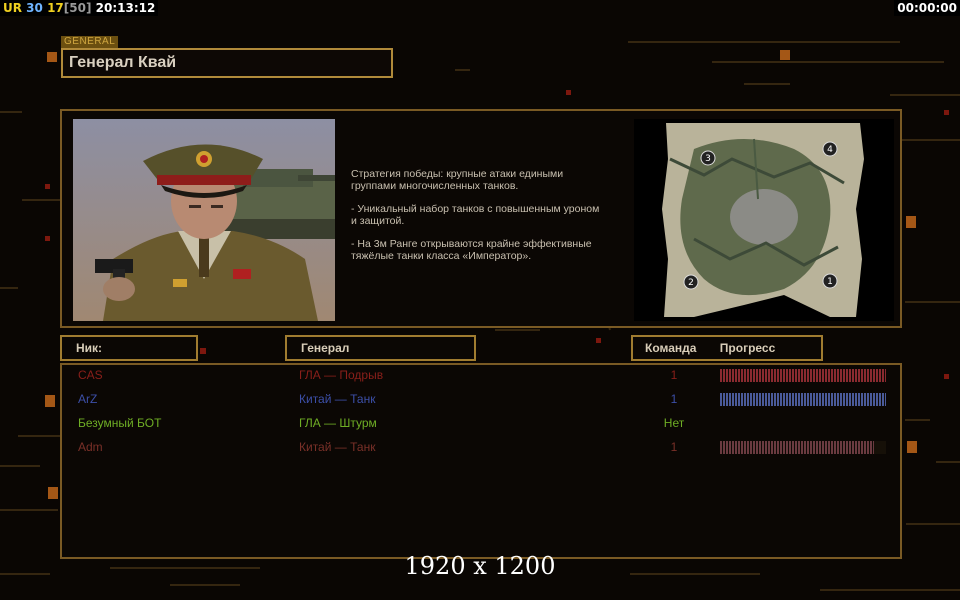  I want to click on player-row: ArZ Китай — Танк 1, so click(481, 399).